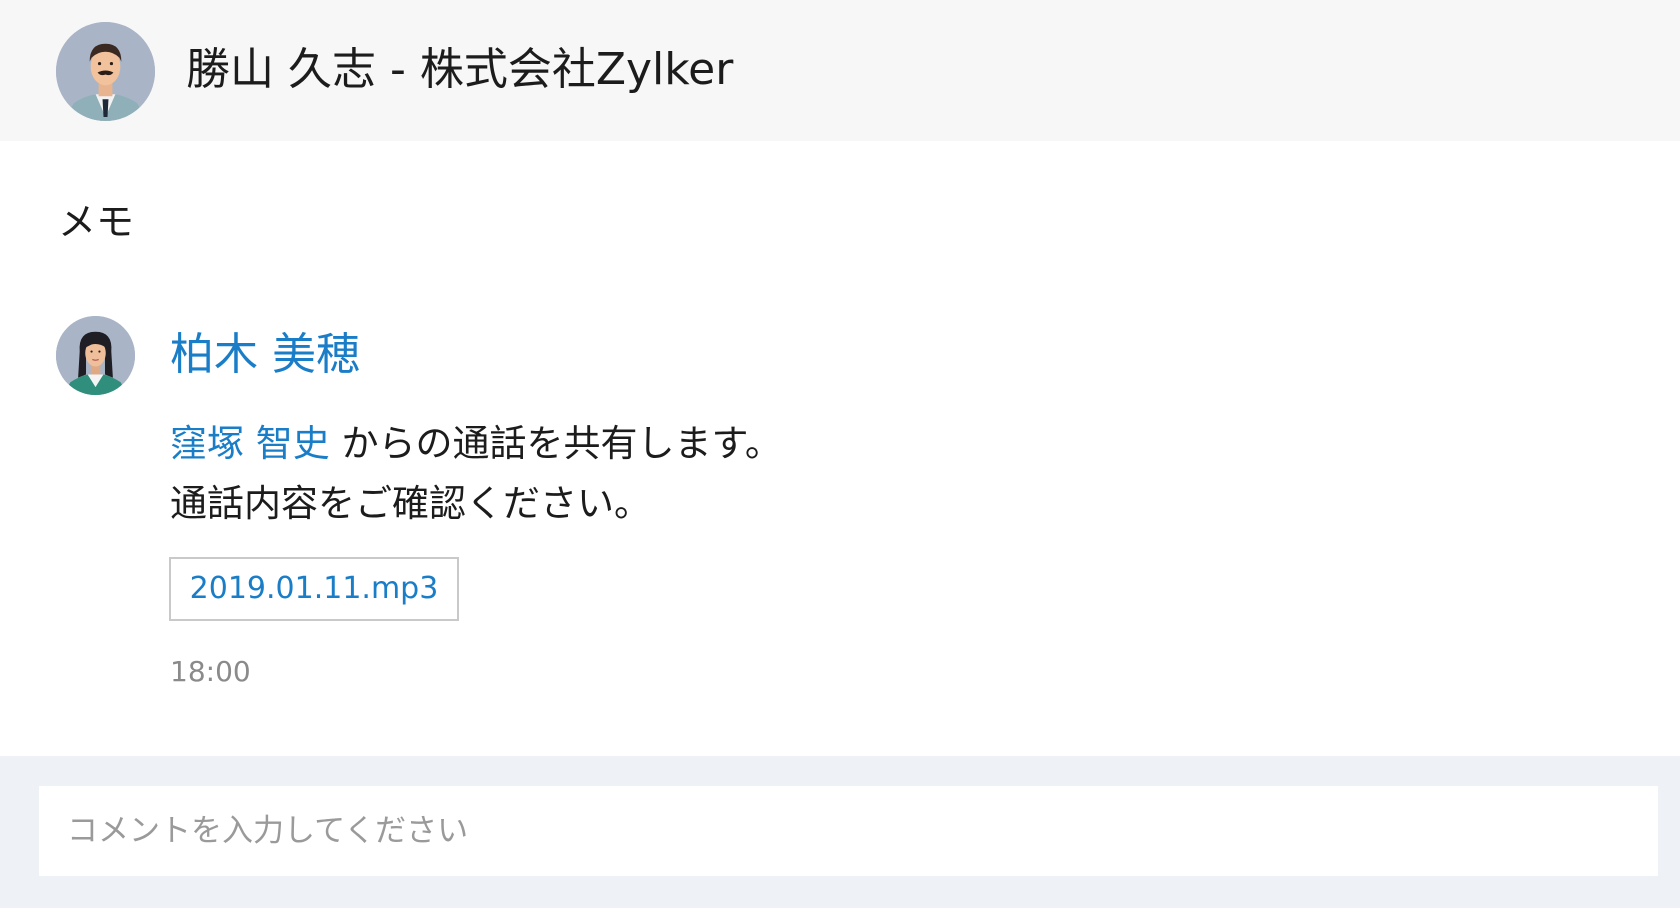  I want to click on section-title: メモ, so click(96, 222).